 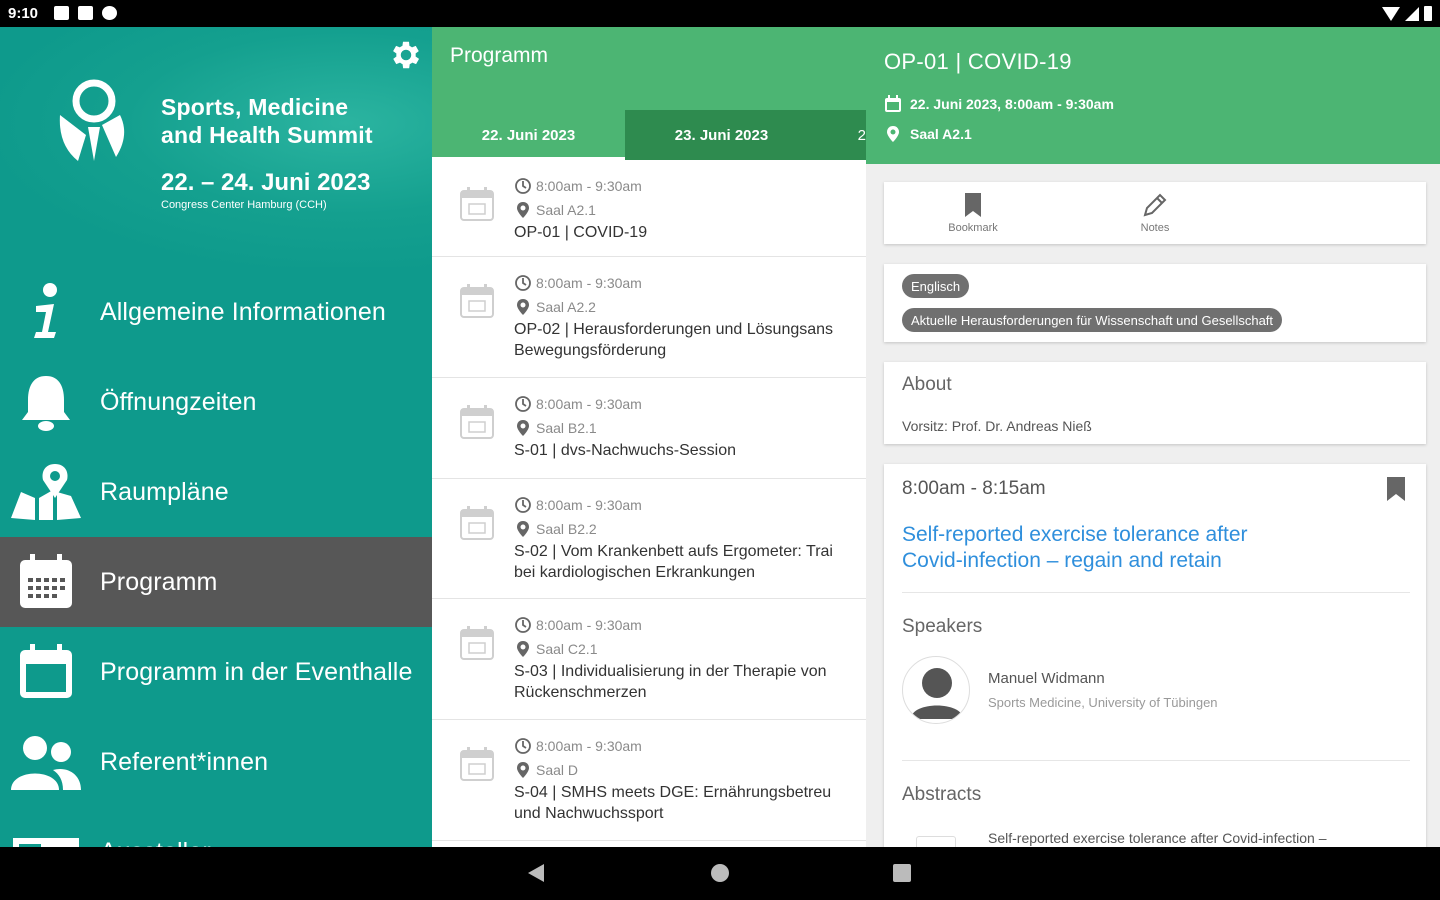 I want to click on detail-room: Saal A2.1, so click(x=941, y=134).